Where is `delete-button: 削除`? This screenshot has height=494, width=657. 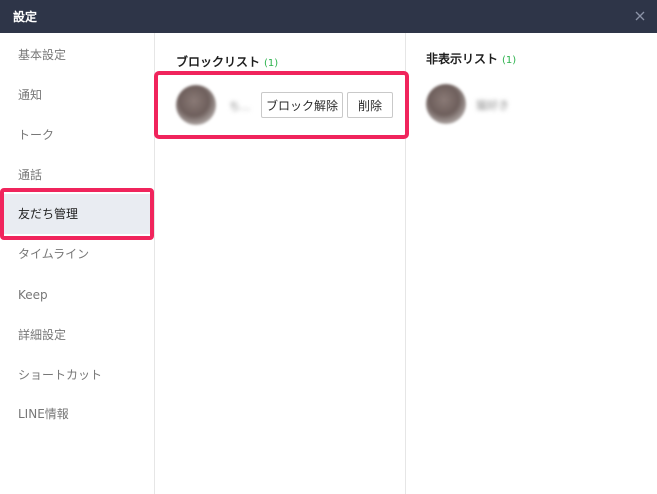
delete-button: 削除 is located at coordinates (370, 105).